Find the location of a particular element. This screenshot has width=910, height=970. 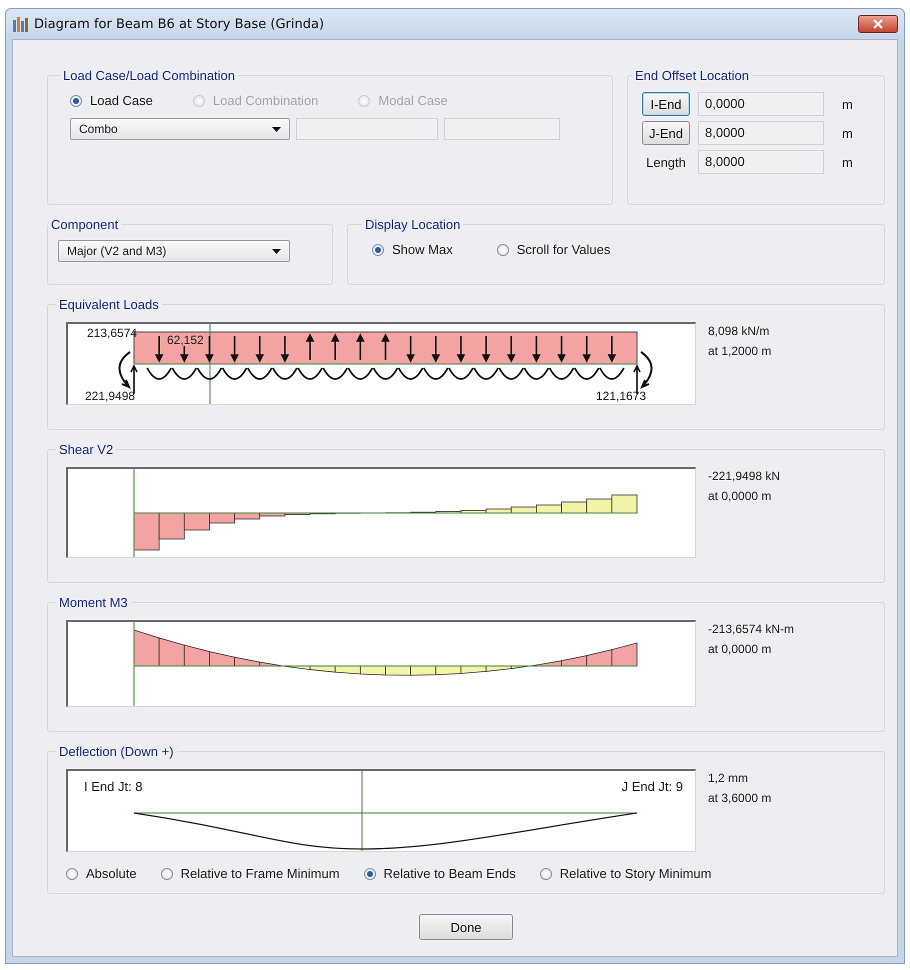

group-title: Equivalent Loads is located at coordinates (109, 304).